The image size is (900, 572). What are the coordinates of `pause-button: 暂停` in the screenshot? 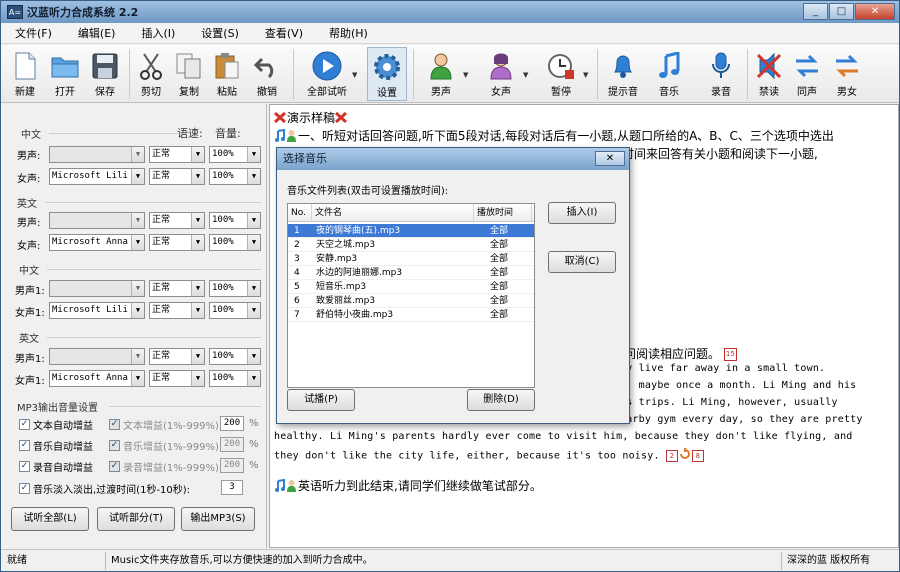 It's located at (561, 74).